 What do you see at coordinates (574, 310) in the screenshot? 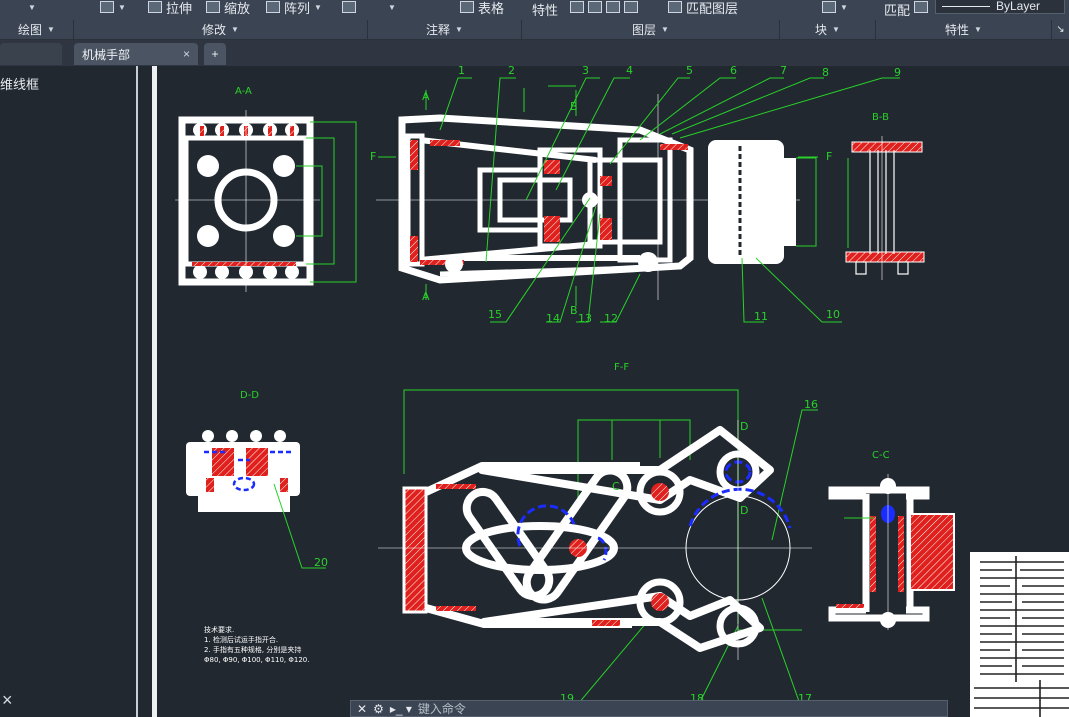
I see `marker-b-bottom: B` at bounding box center [574, 310].